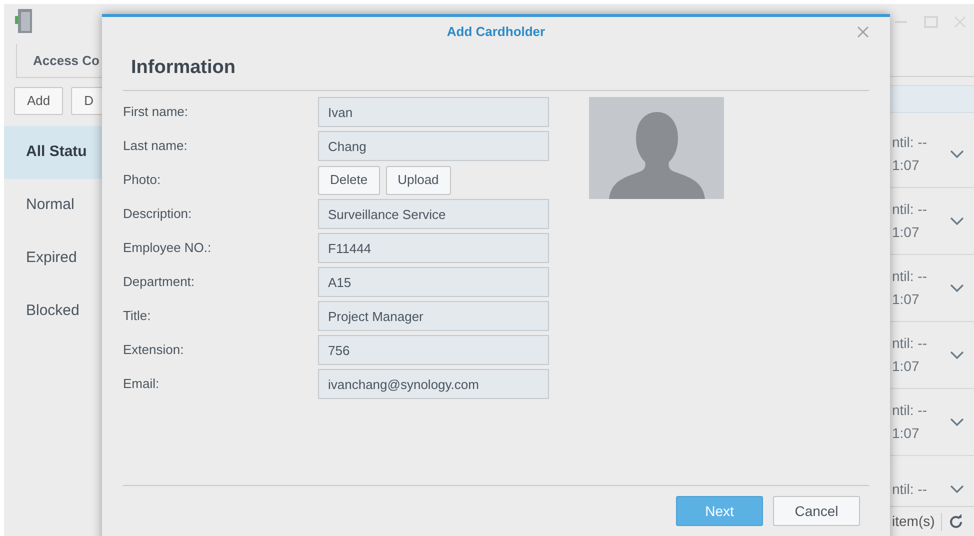  Describe the element at coordinates (66, 61) in the screenshot. I see `app-title: Access Co` at that location.